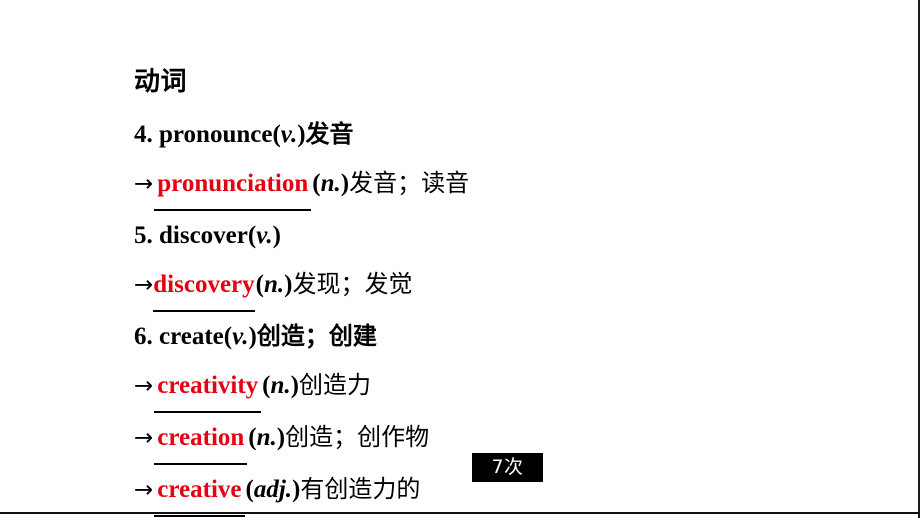 Image resolution: width=920 pixels, height=518 pixels. I want to click on answer-blank-discovery: discovery, so click(204, 286).